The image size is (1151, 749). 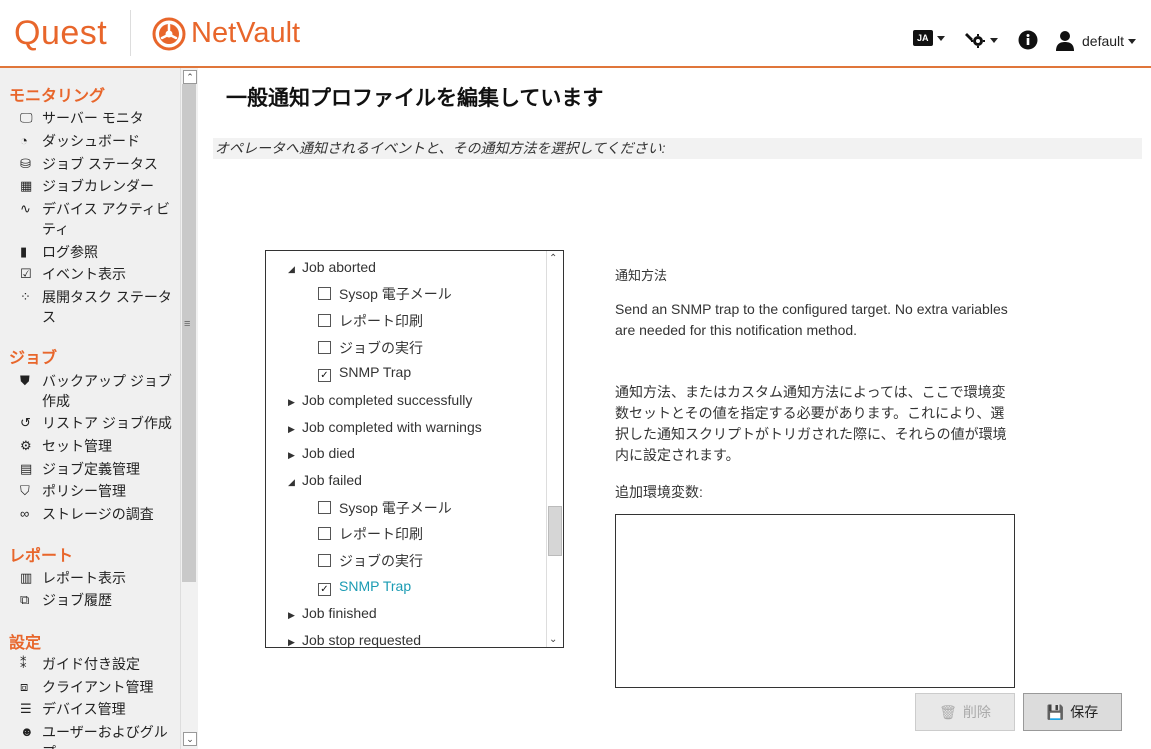 I want to click on page-subtitle: オペレータへ通知されるイベントと、その通知方法を選択してください:, so click(x=677, y=148).